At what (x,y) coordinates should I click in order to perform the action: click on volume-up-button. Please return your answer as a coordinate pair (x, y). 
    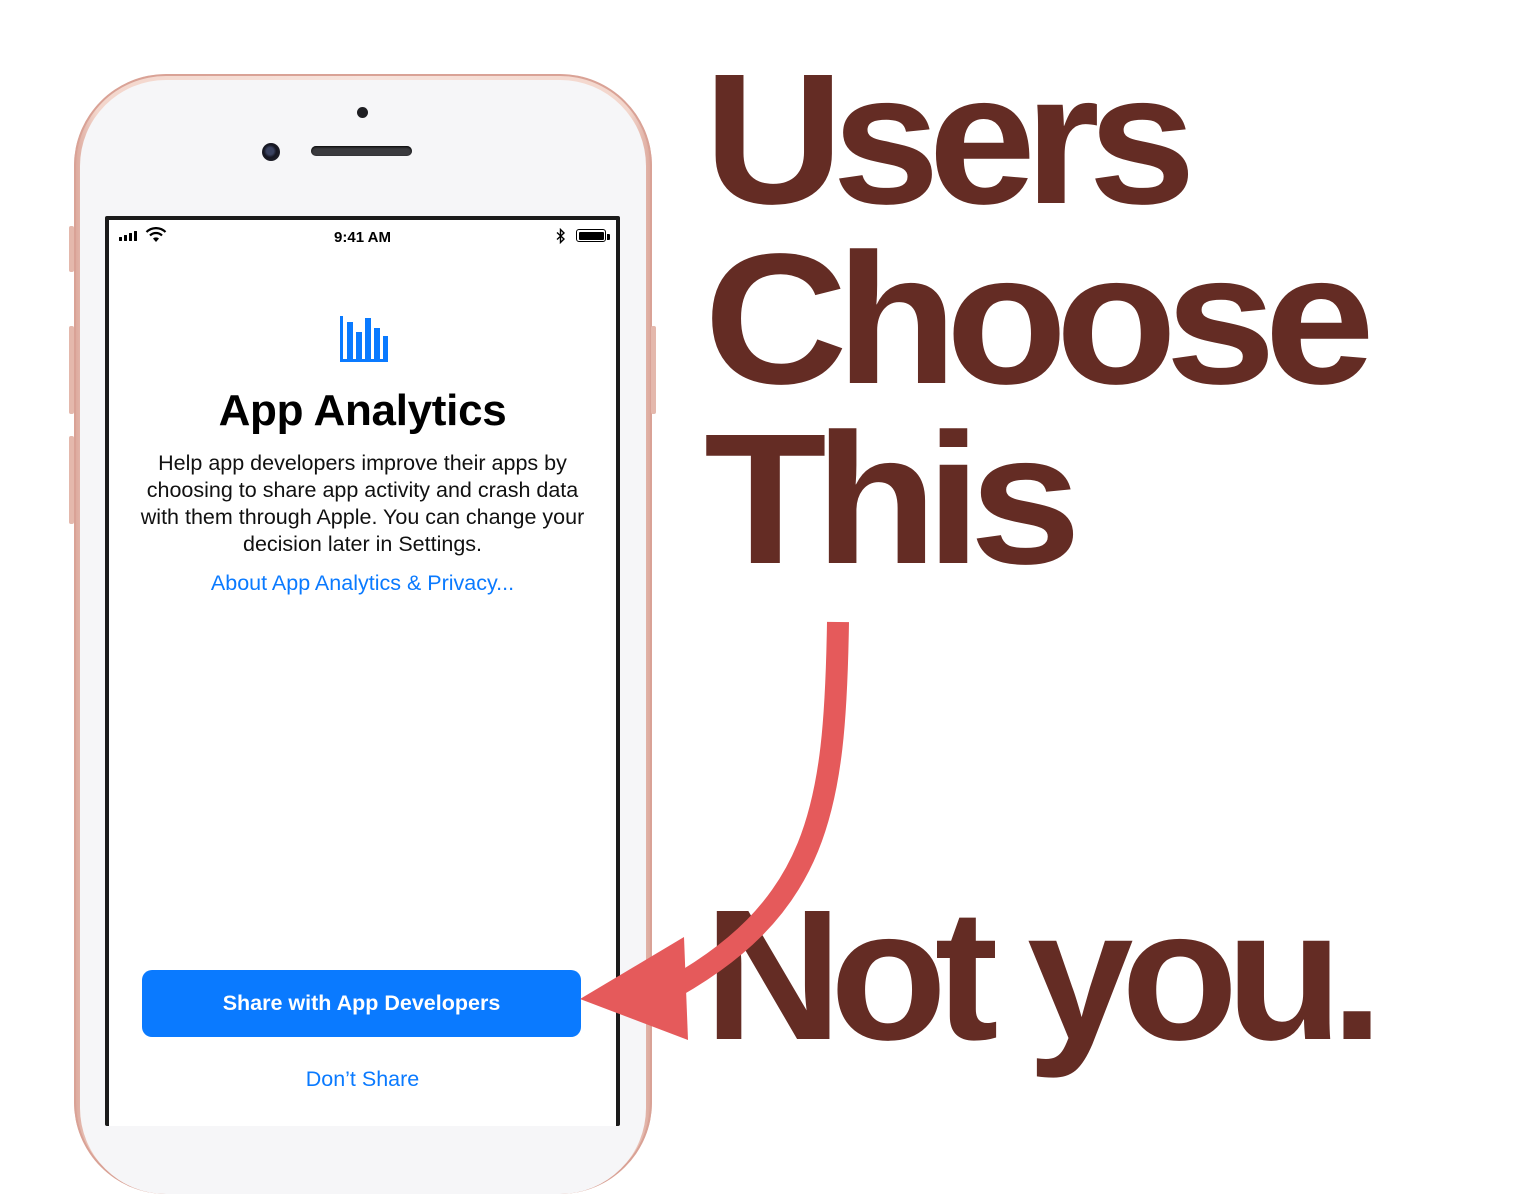
    Looking at the image, I should click on (71, 370).